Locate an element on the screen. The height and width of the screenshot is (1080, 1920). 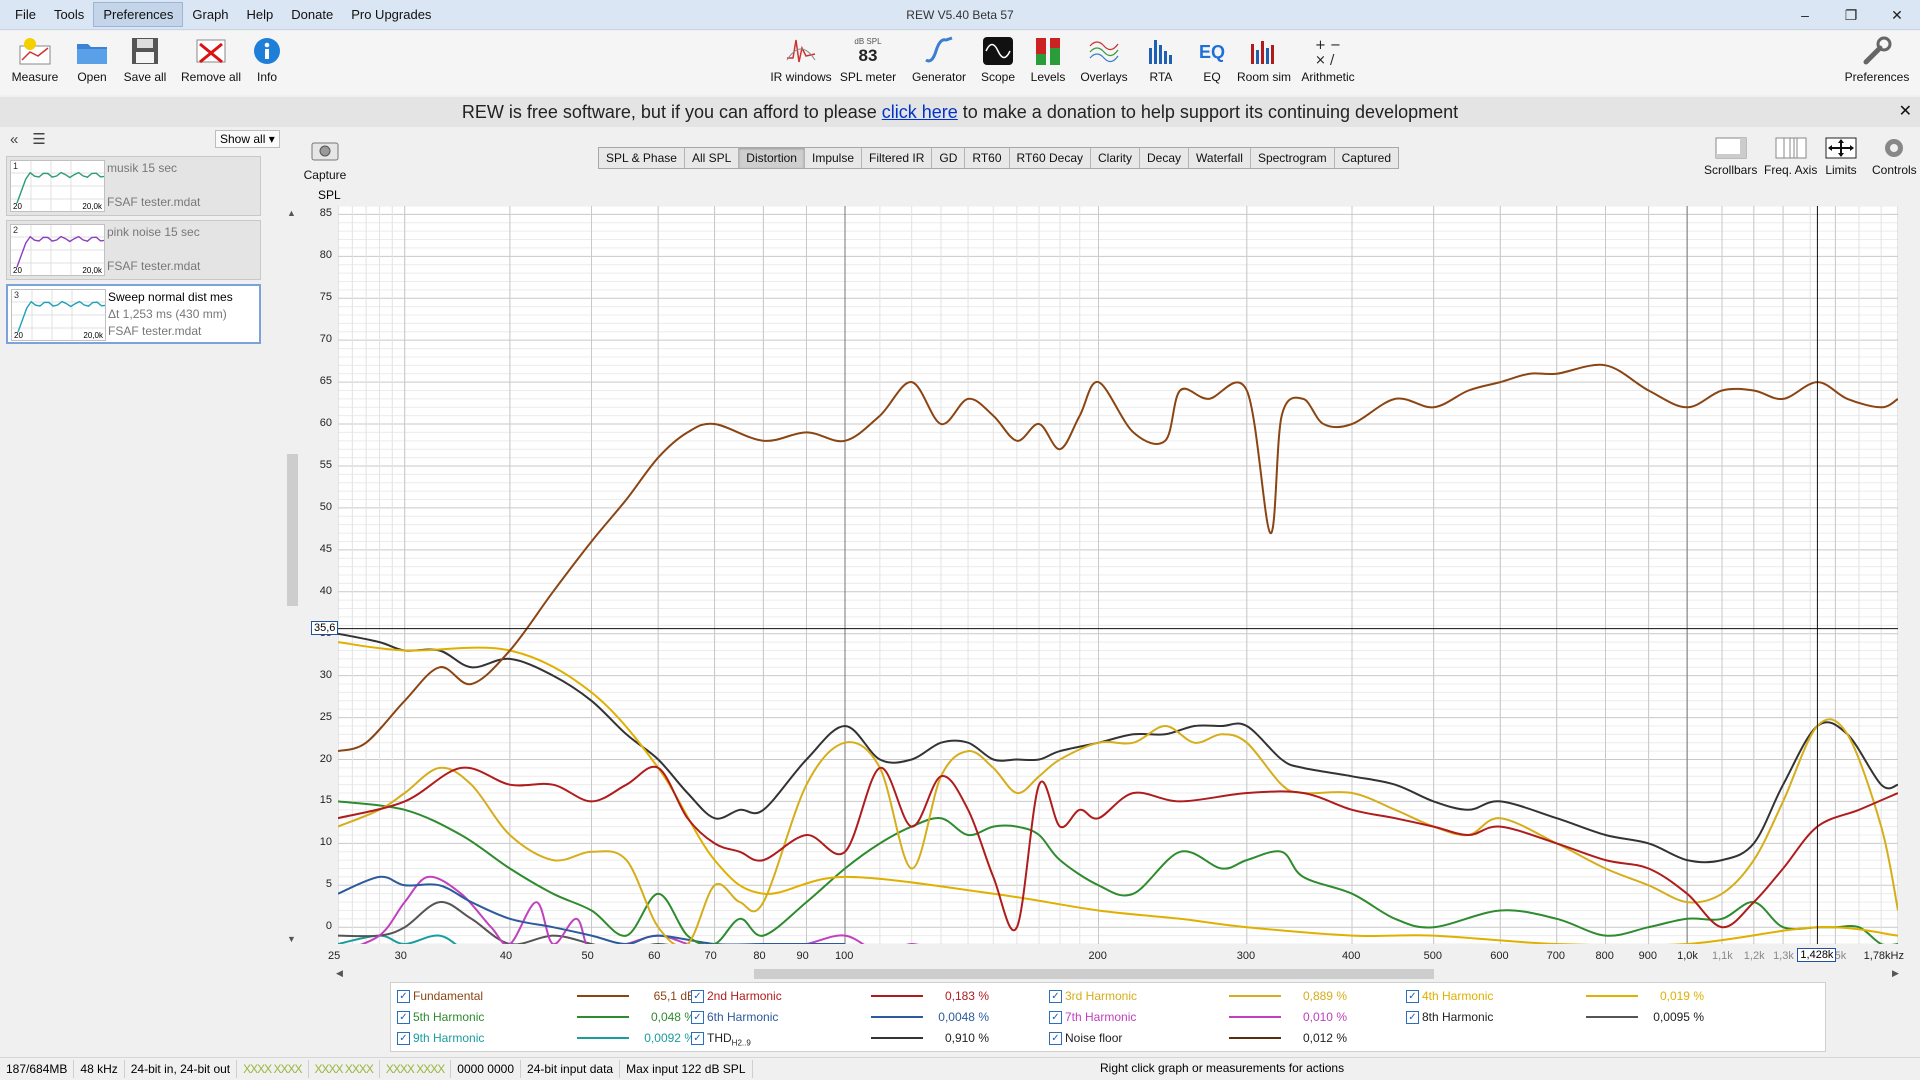
measurement-file: FSAF tester.mdat is located at coordinates (154, 202).